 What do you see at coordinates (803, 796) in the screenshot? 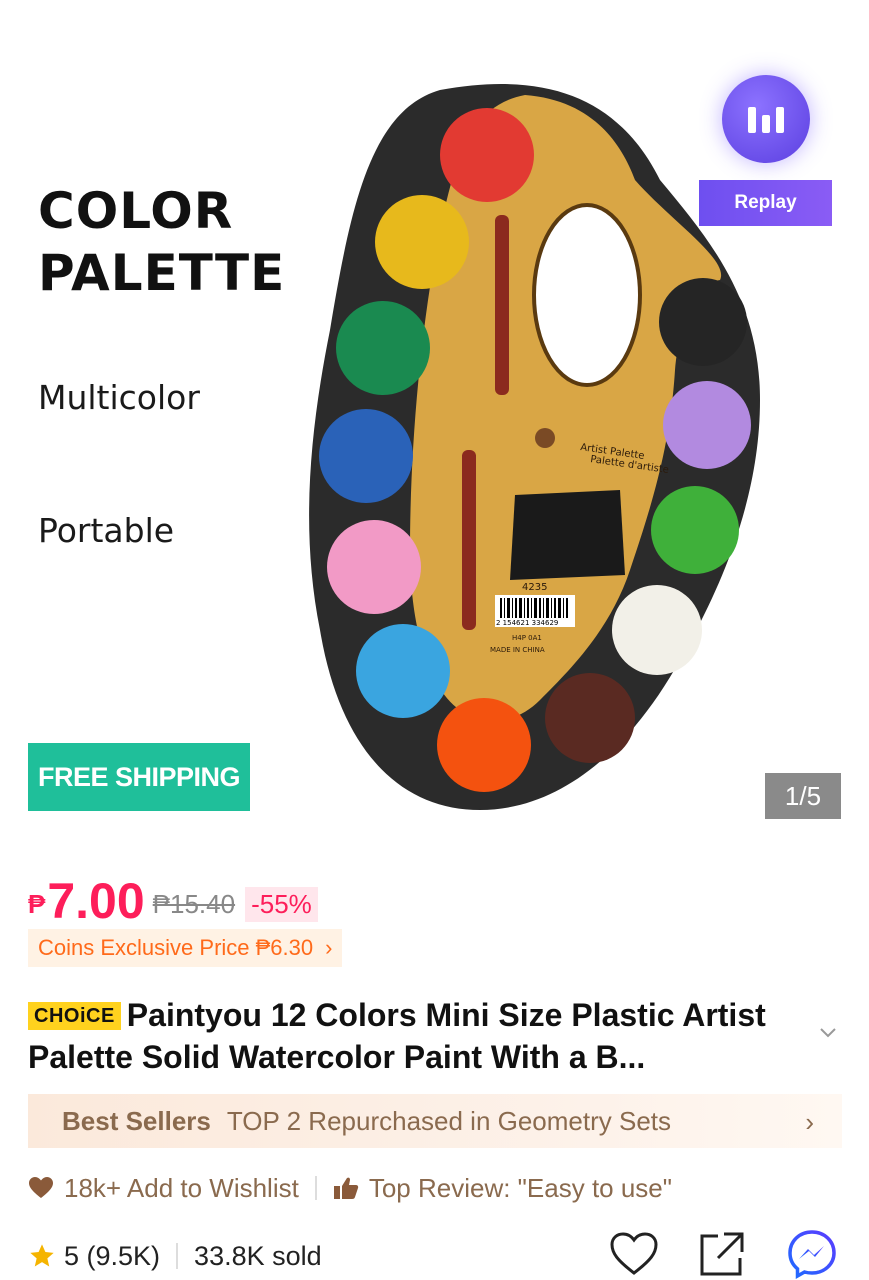
I see `image-page-counter: 1/5` at bounding box center [803, 796].